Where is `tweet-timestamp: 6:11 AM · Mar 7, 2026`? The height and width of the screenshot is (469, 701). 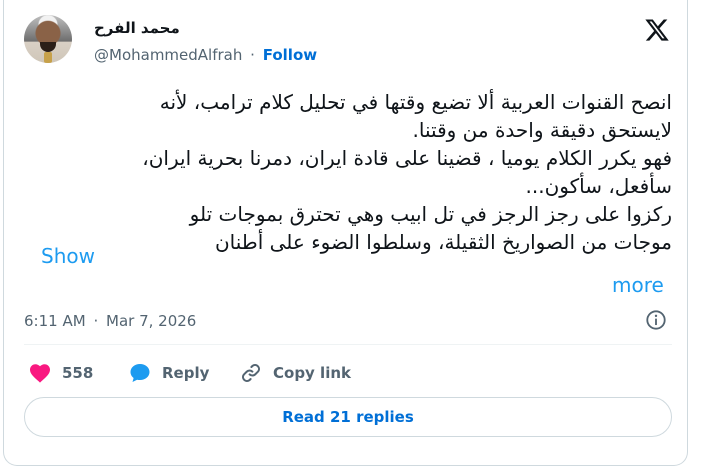 tweet-timestamp: 6:11 AM · Mar 7, 2026 is located at coordinates (110, 321).